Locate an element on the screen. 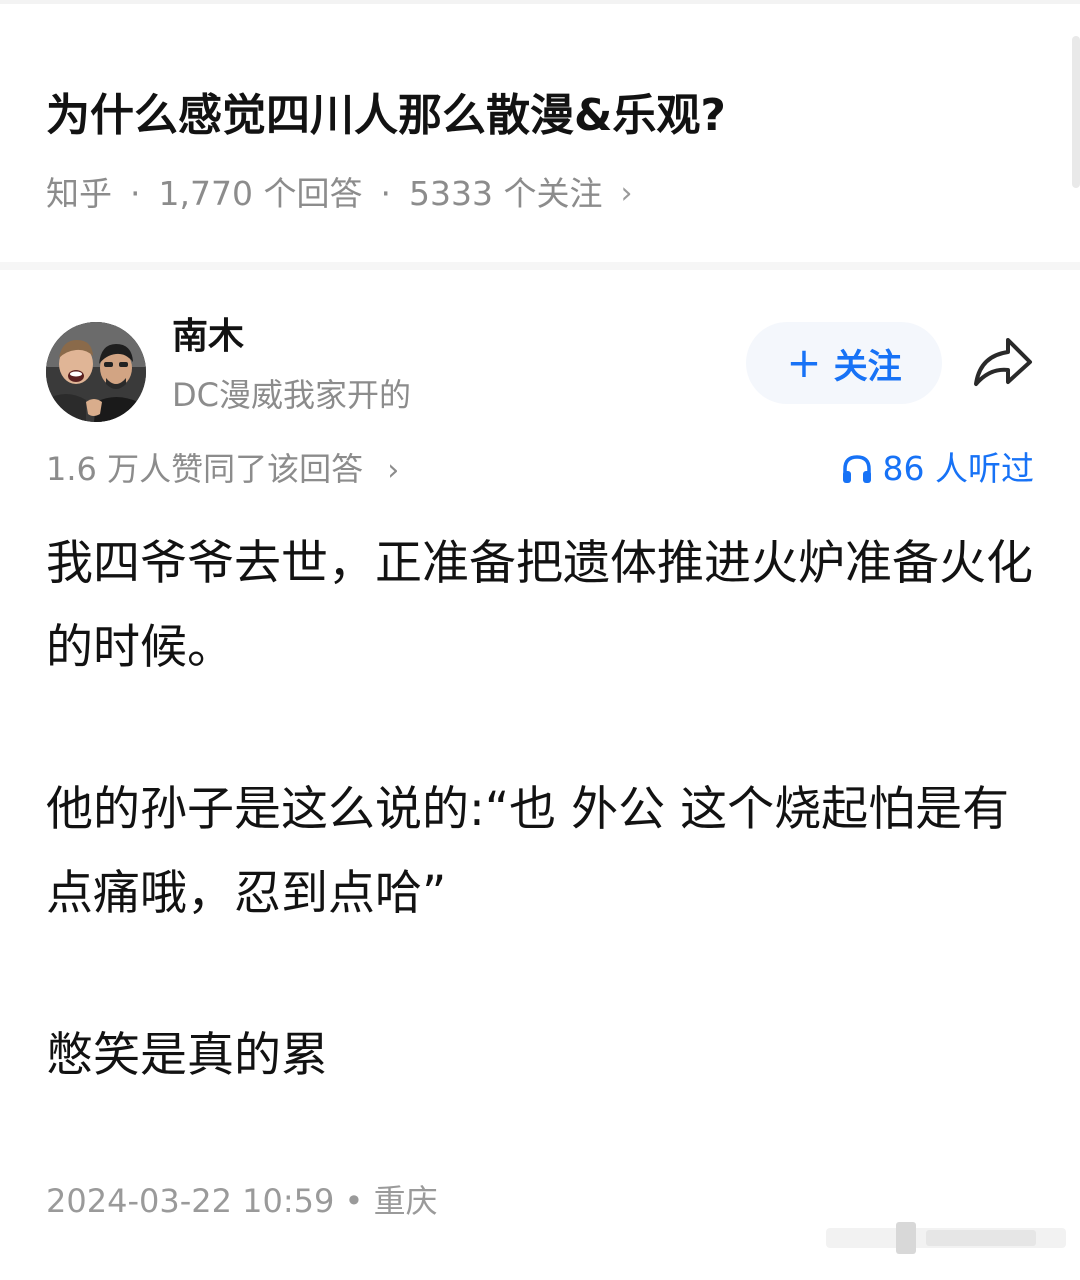 This screenshot has height=1280, width=1080. followers-count: 5333 个关注 is located at coordinates (505, 193).